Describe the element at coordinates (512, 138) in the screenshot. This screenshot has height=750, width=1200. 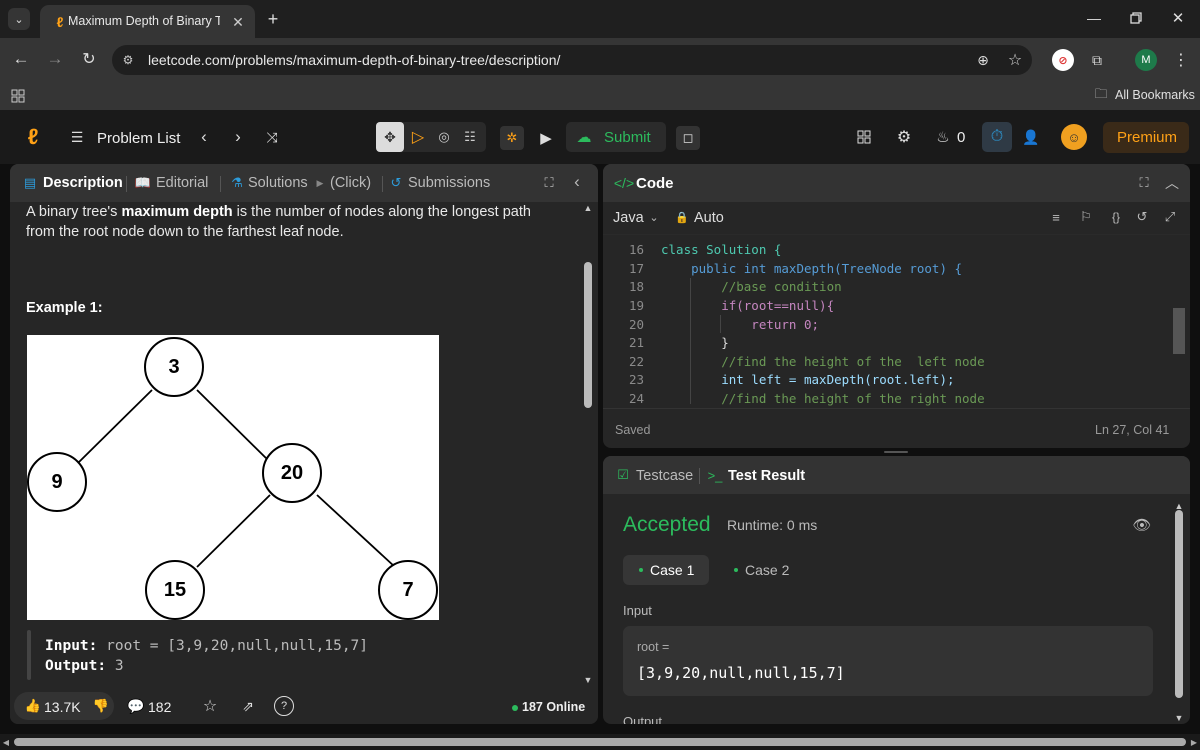
I see `debug-icon: ✲` at that location.